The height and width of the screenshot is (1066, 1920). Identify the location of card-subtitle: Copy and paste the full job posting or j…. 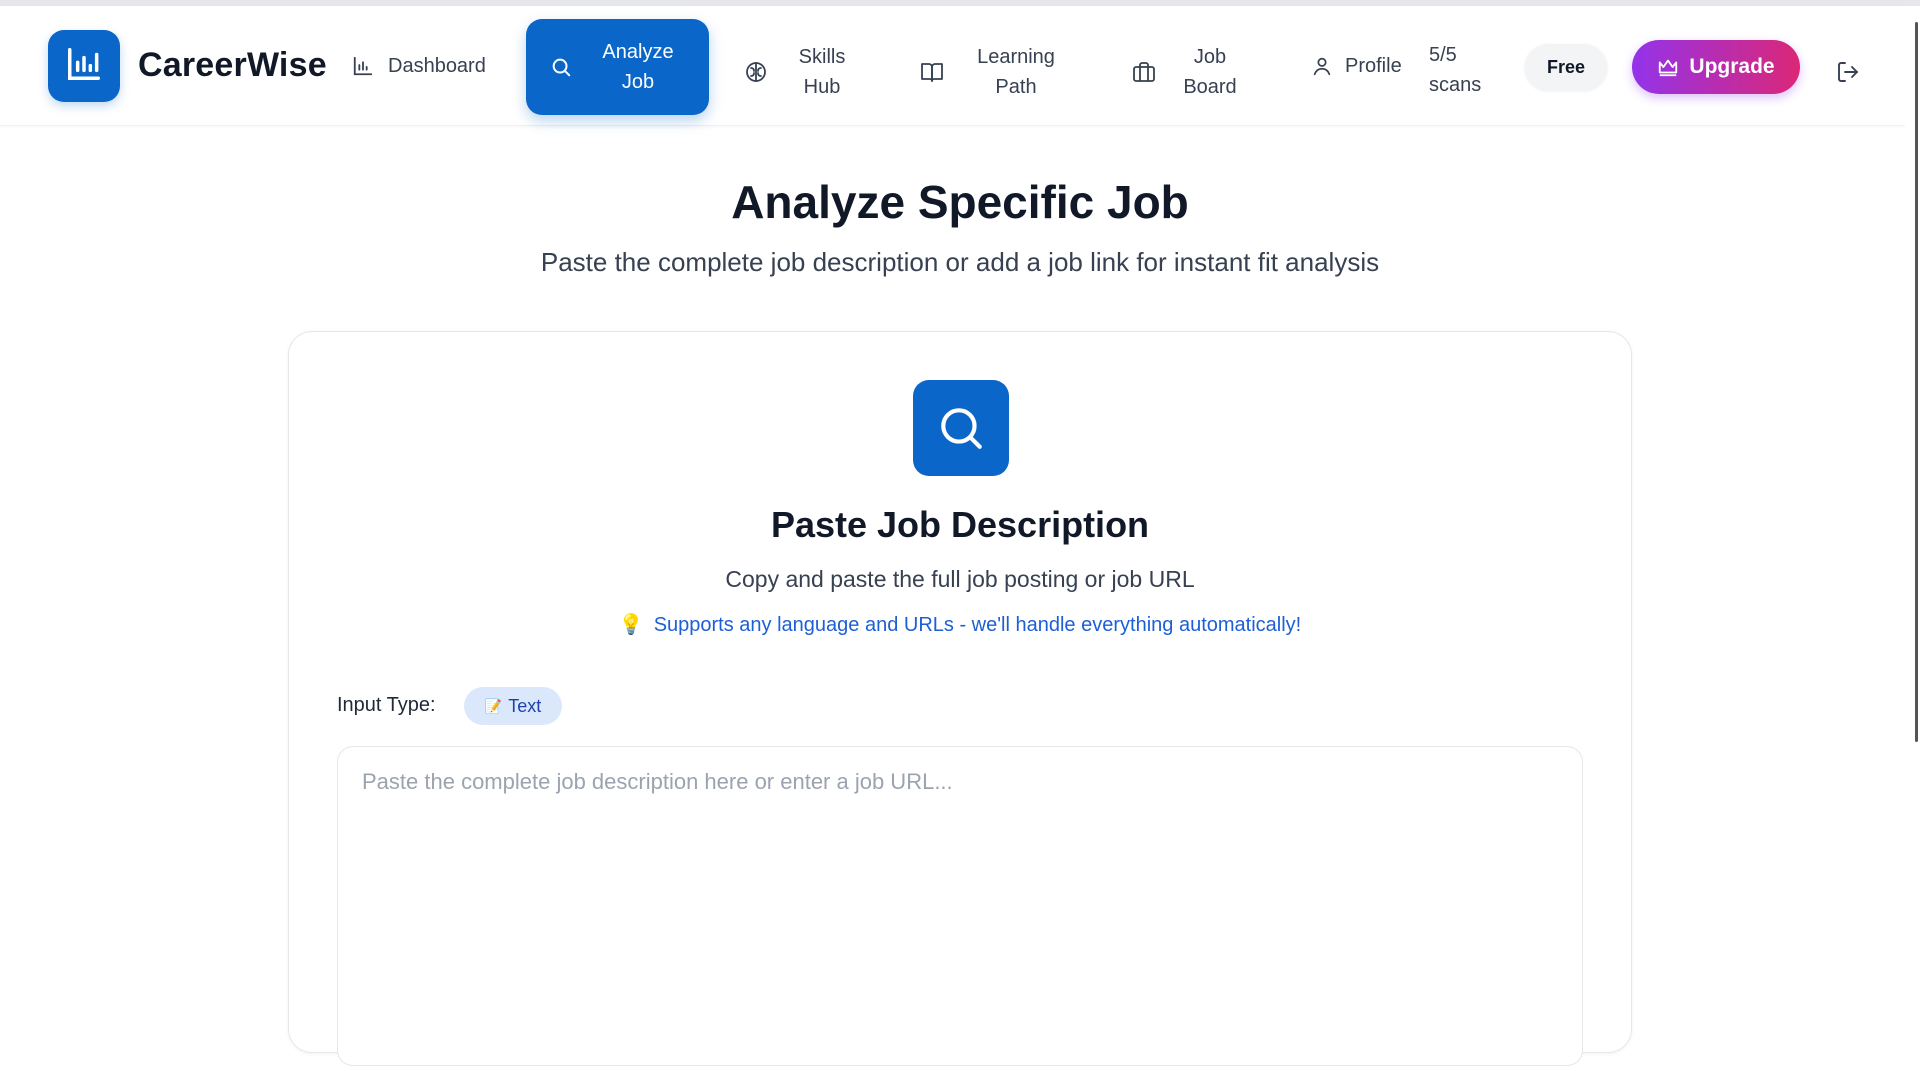
(960, 579).